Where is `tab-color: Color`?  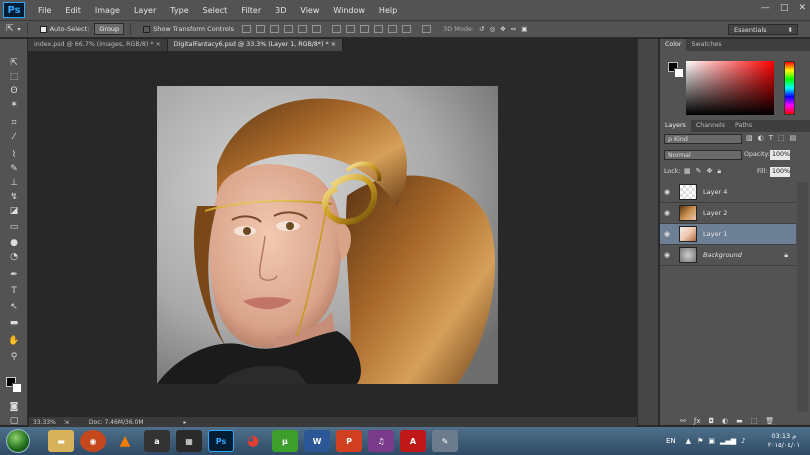 tab-color: Color is located at coordinates (673, 45).